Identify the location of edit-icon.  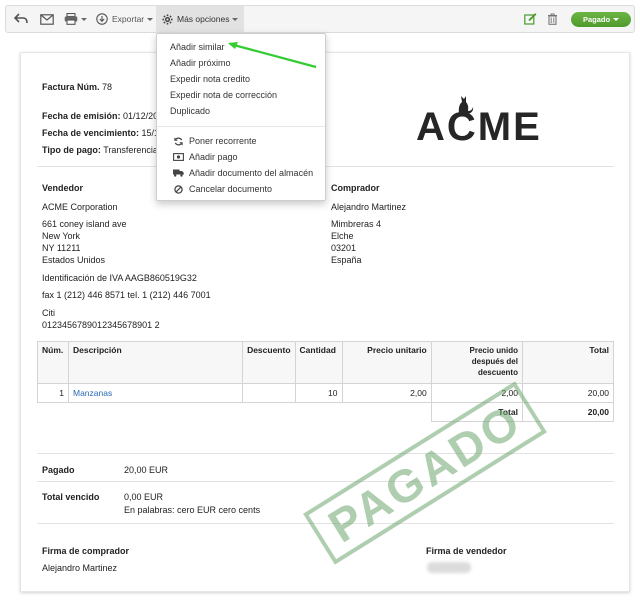
(530, 19).